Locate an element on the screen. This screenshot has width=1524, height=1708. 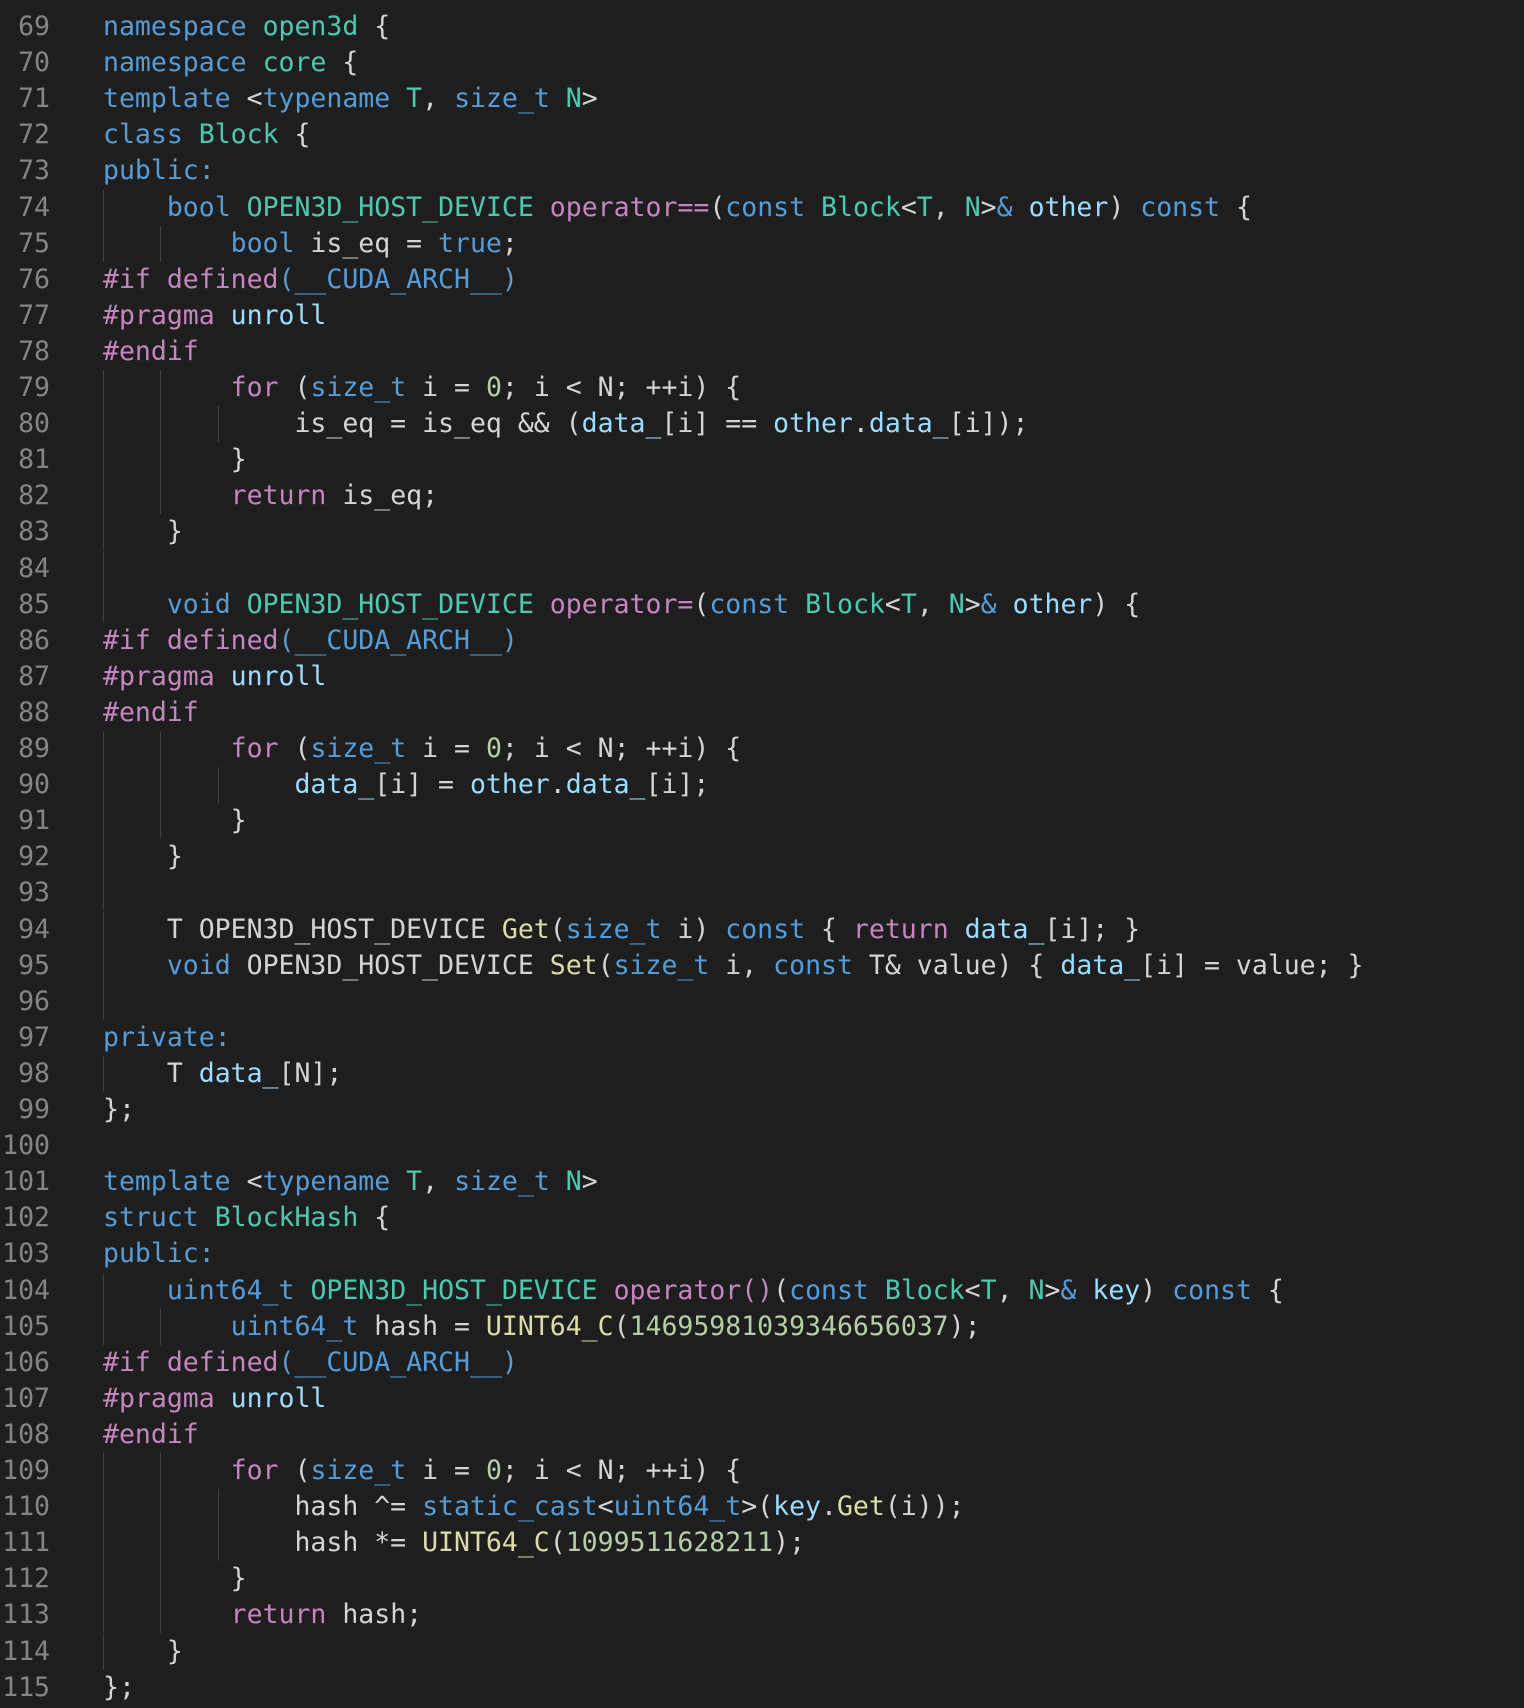
code-token: unroll is located at coordinates (278, 676).